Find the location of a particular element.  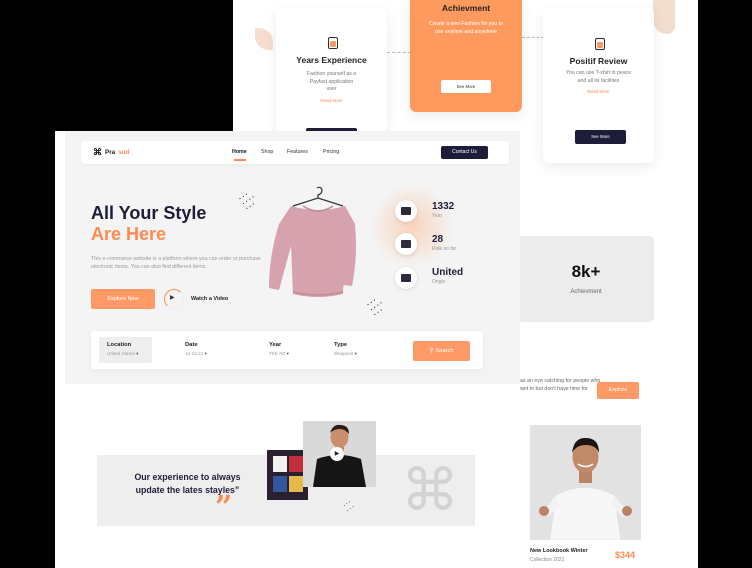

man-photo is located at coordinates (585, 482).